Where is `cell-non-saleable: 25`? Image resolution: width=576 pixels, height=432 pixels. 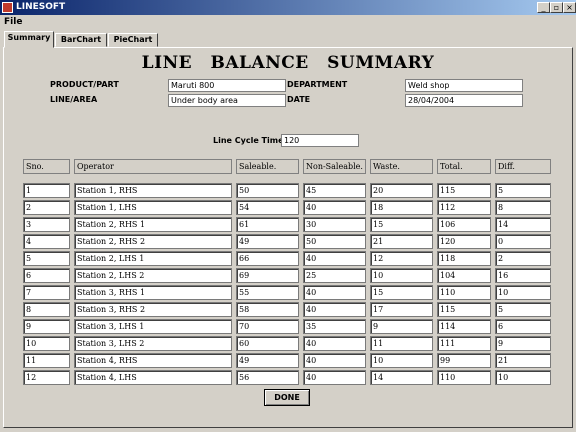
cell-non-saleable: 25 is located at coordinates (334, 275).